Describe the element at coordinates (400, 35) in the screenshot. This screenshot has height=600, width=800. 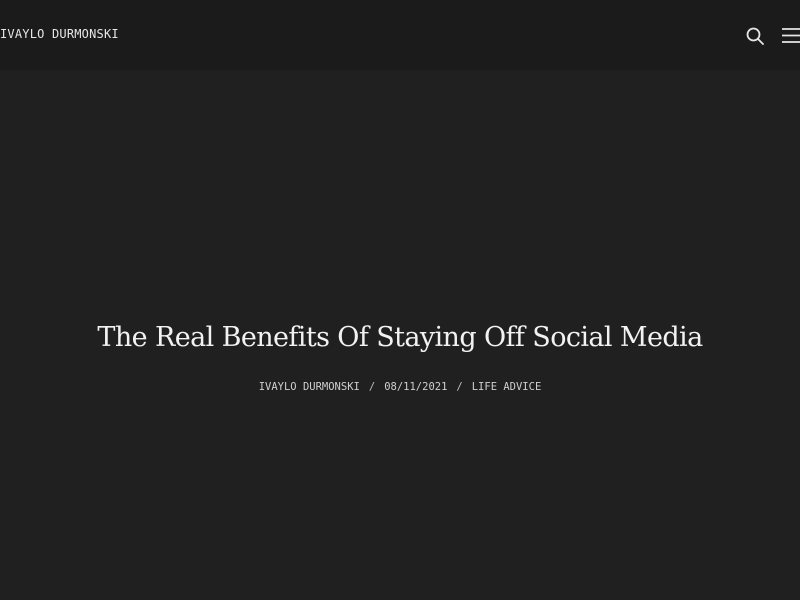
I see `site-header: IVAYLO DURMONSKI` at that location.